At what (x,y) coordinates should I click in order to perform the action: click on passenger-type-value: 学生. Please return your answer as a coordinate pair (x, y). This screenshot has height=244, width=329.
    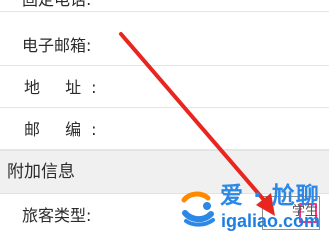
    Looking at the image, I should click on (304, 211).